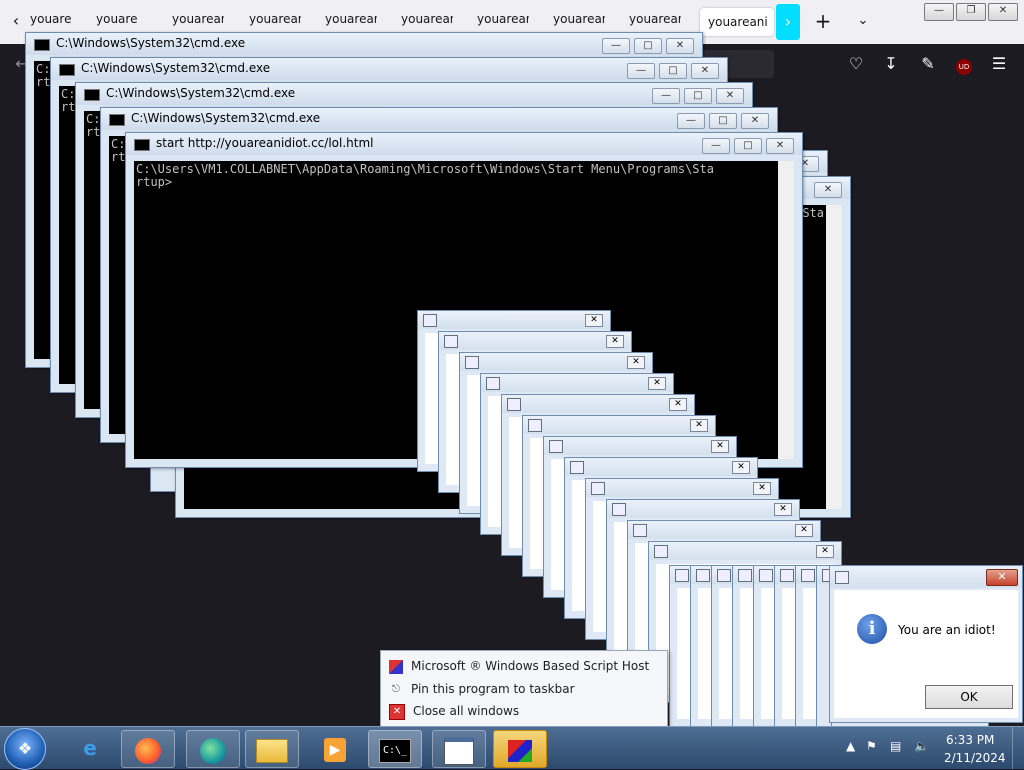 The width and height of the screenshot is (1024, 770). What do you see at coordinates (999, 64) in the screenshot?
I see `menu-icon: ☰` at bounding box center [999, 64].